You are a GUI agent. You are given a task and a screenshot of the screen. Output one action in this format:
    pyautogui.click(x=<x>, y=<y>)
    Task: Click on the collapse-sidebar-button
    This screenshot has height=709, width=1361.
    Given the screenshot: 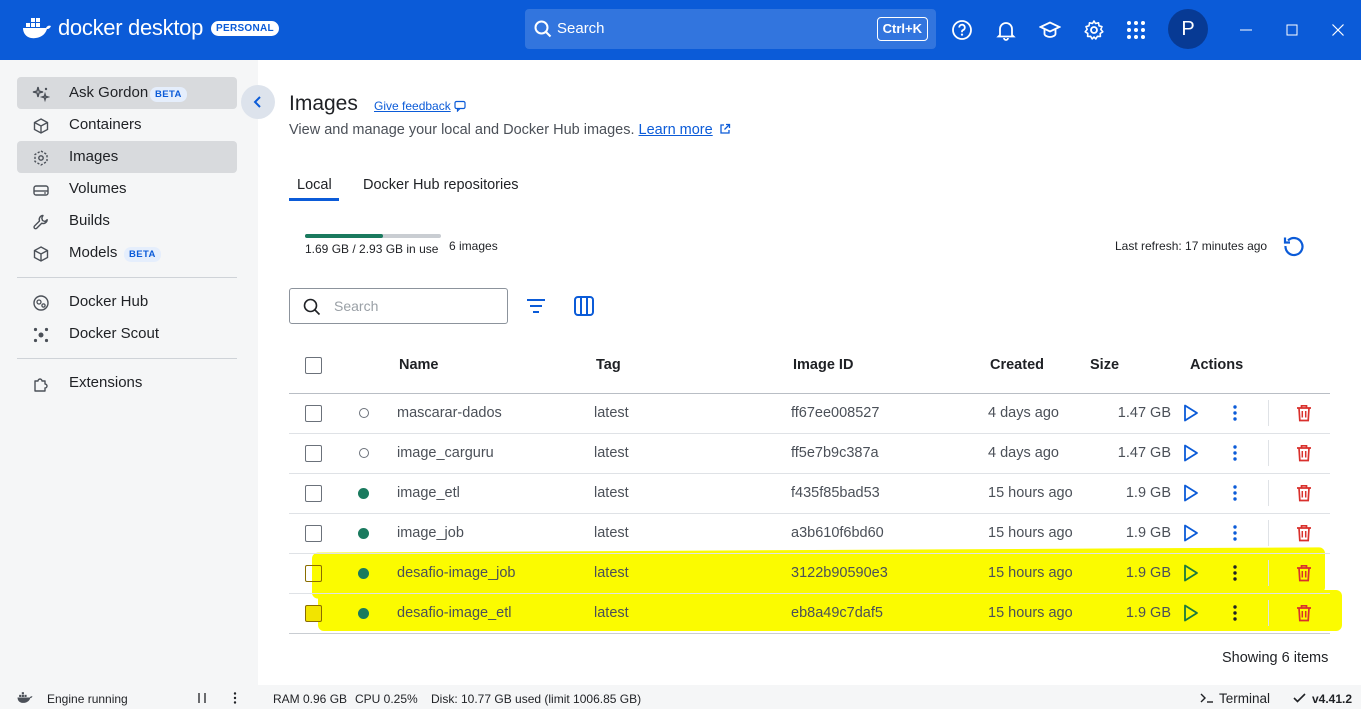 What is the action you would take?
    pyautogui.click(x=258, y=102)
    